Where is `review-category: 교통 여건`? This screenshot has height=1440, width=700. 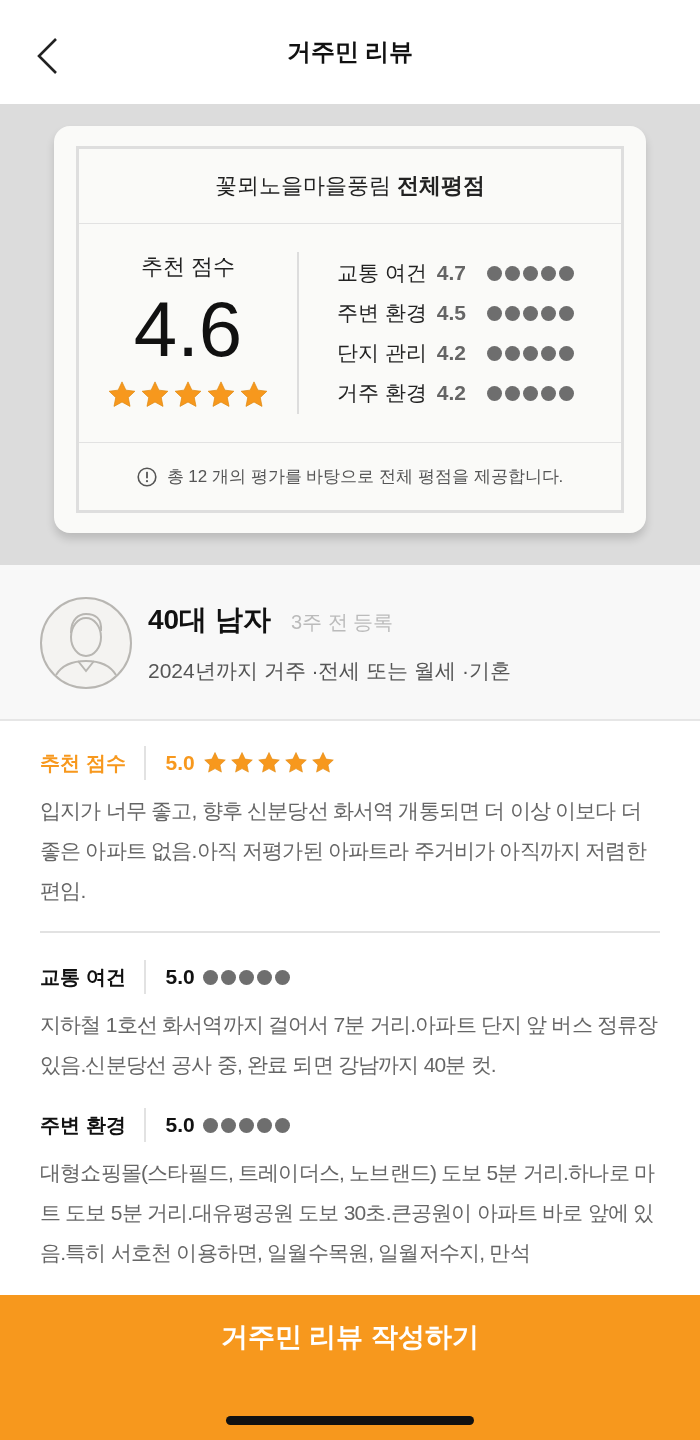
review-category: 교통 여건 is located at coordinates (93, 977).